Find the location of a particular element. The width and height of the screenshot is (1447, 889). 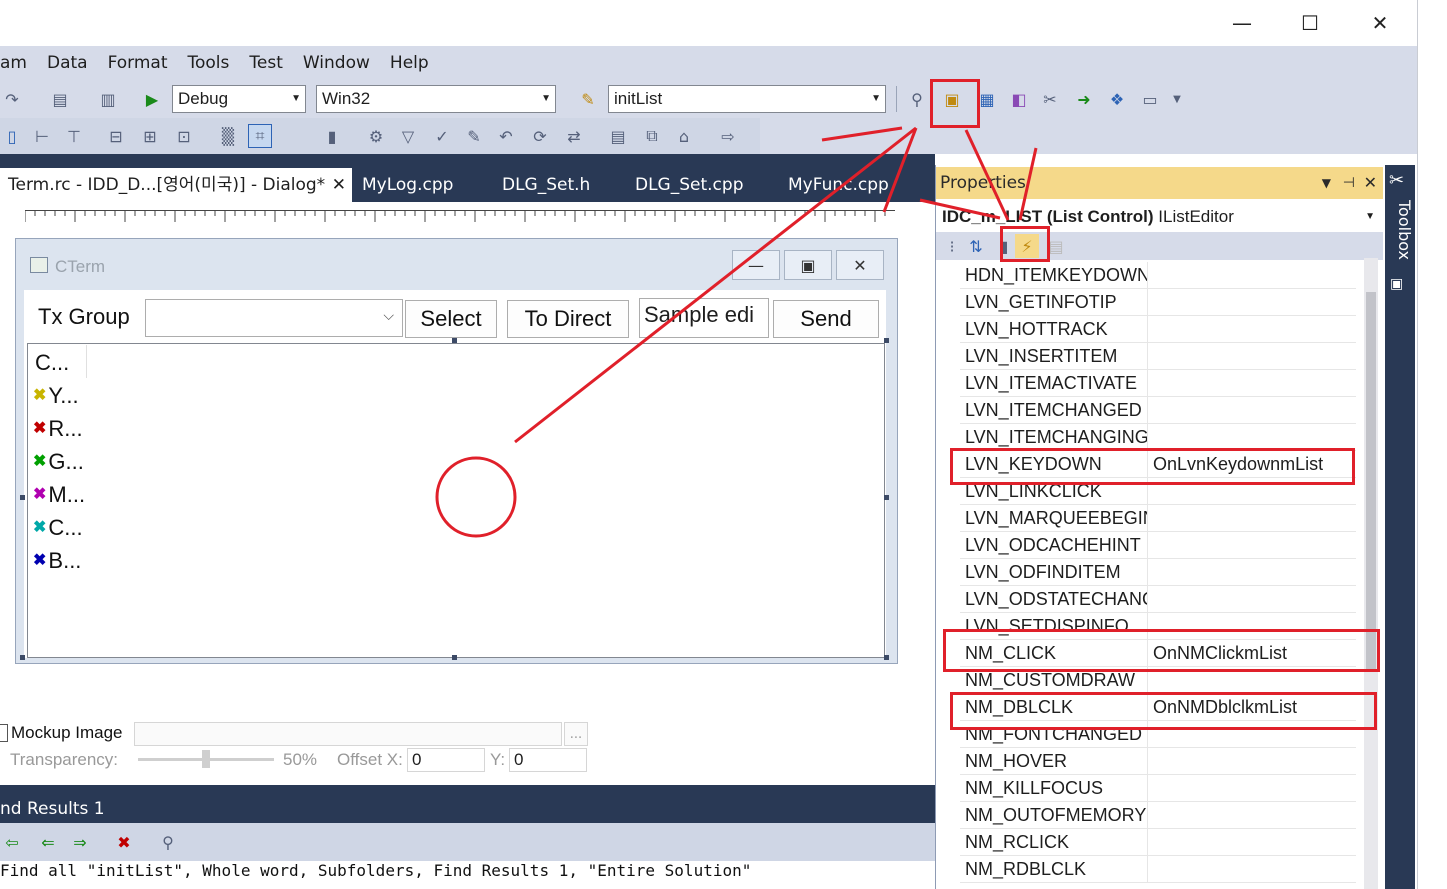

annotation-circle is located at coordinates (476, 497).